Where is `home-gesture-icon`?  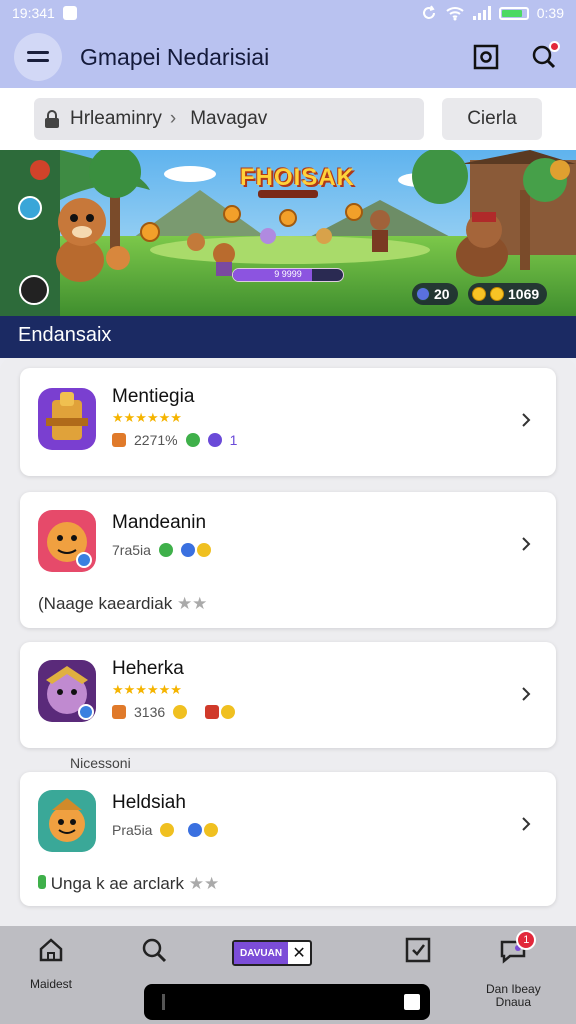 home-gesture-icon is located at coordinates (412, 1002).